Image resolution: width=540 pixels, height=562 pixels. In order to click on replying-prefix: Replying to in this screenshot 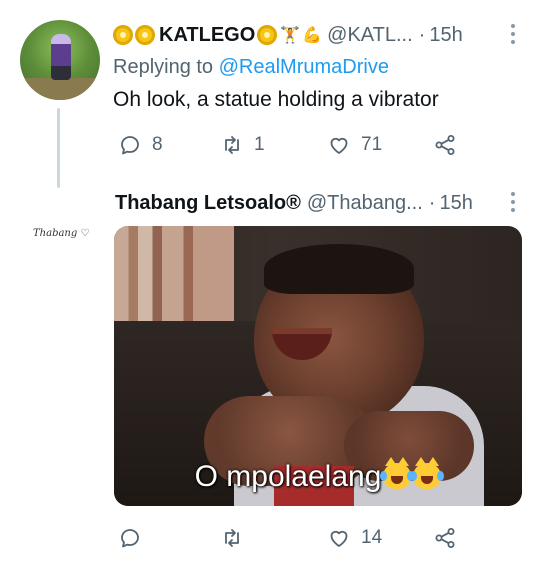, I will do `click(163, 67)`.